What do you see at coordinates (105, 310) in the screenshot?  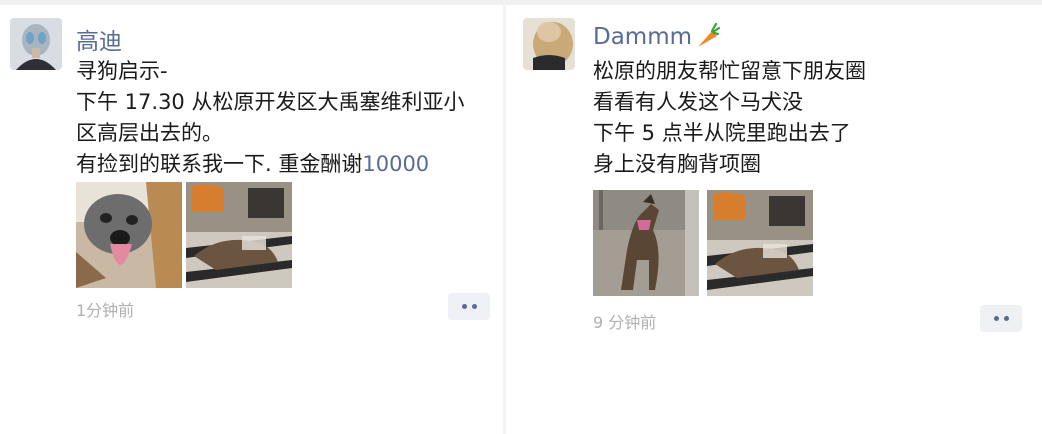 I see `post-timestamp: 1分钟前` at bounding box center [105, 310].